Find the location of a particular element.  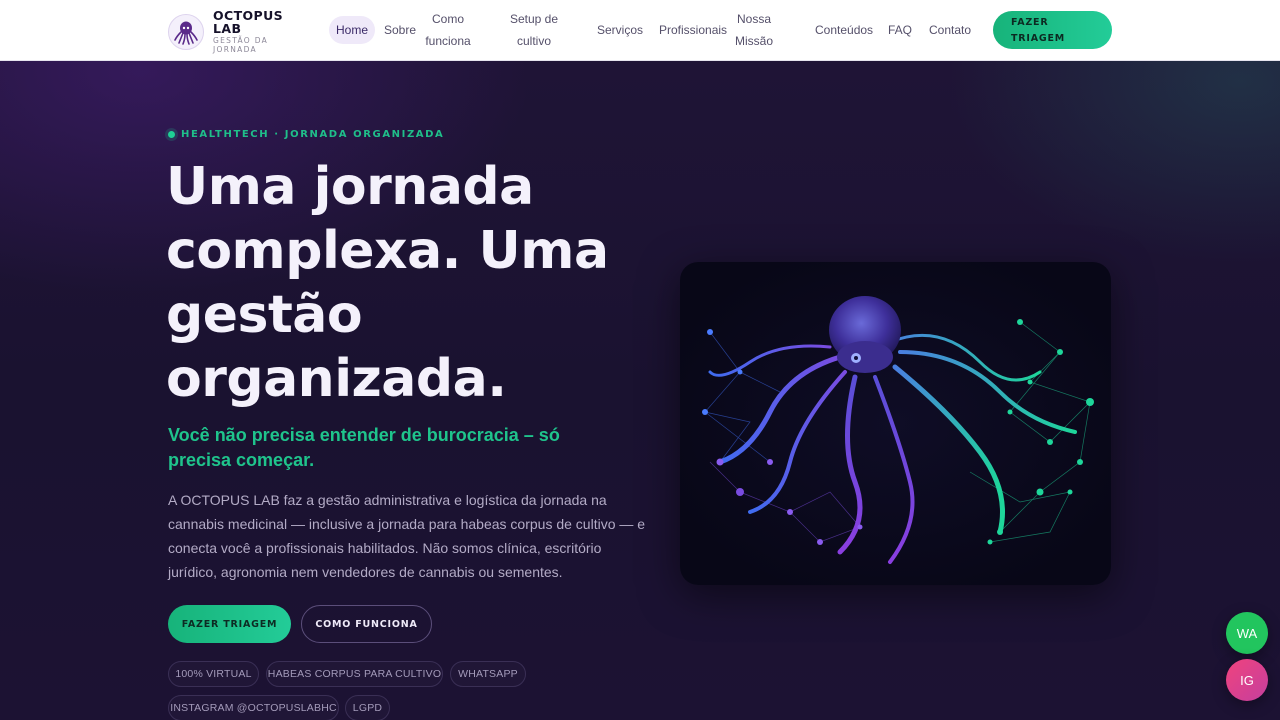

nav-sobre: Sobre is located at coordinates (400, 30).